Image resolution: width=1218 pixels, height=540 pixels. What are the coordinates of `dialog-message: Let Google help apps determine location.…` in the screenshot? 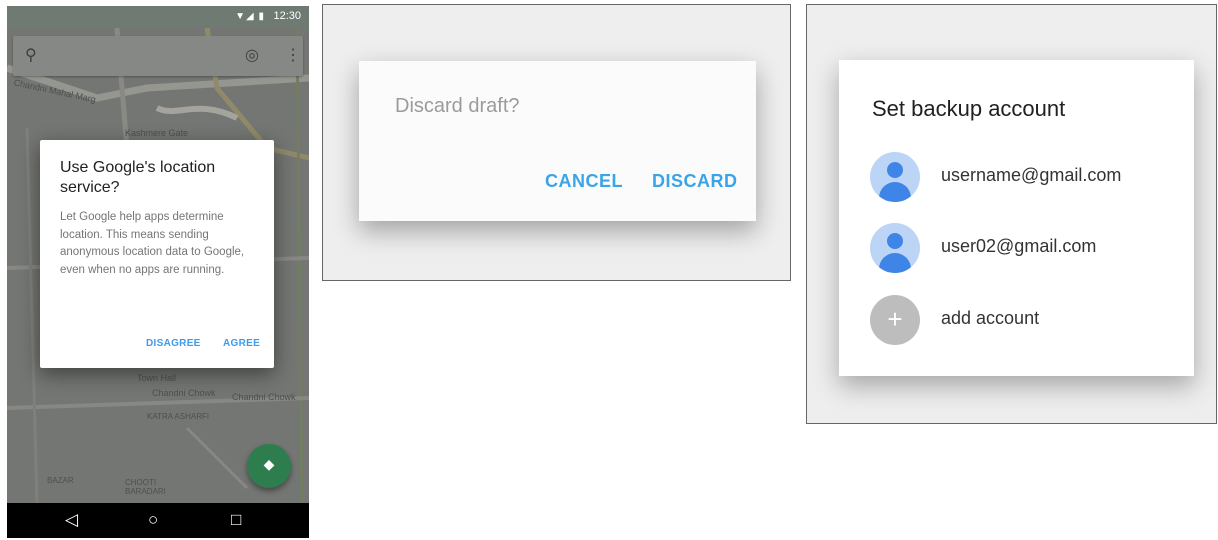 It's located at (152, 243).